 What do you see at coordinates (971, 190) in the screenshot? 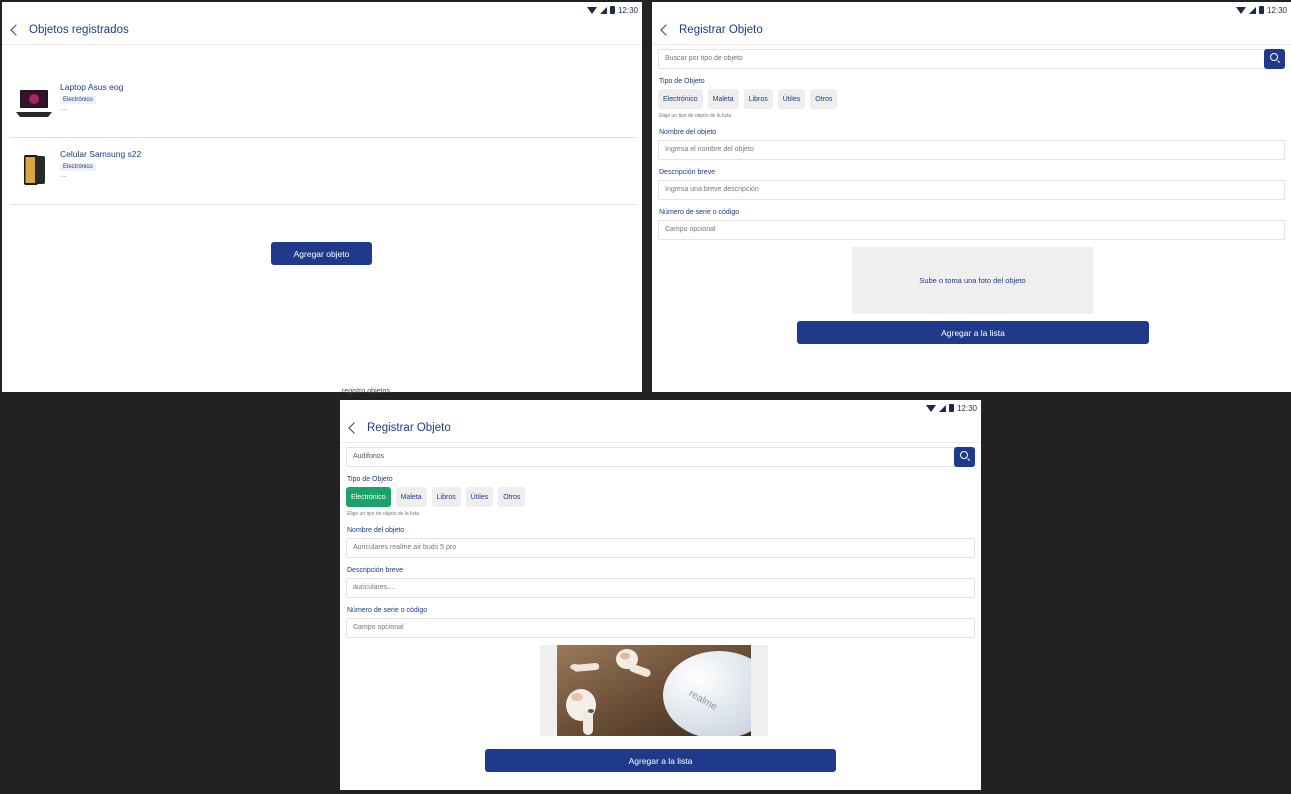
I see `description-field: Ingresa una breve descripción` at bounding box center [971, 190].